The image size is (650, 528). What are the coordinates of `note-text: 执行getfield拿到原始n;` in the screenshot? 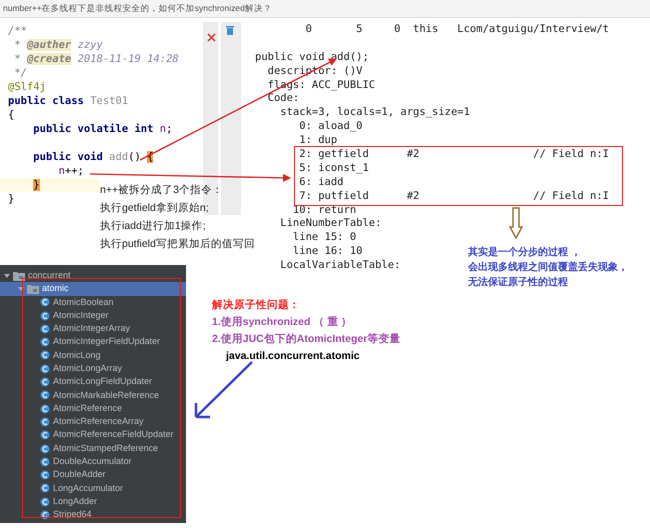 It's located at (154, 208).